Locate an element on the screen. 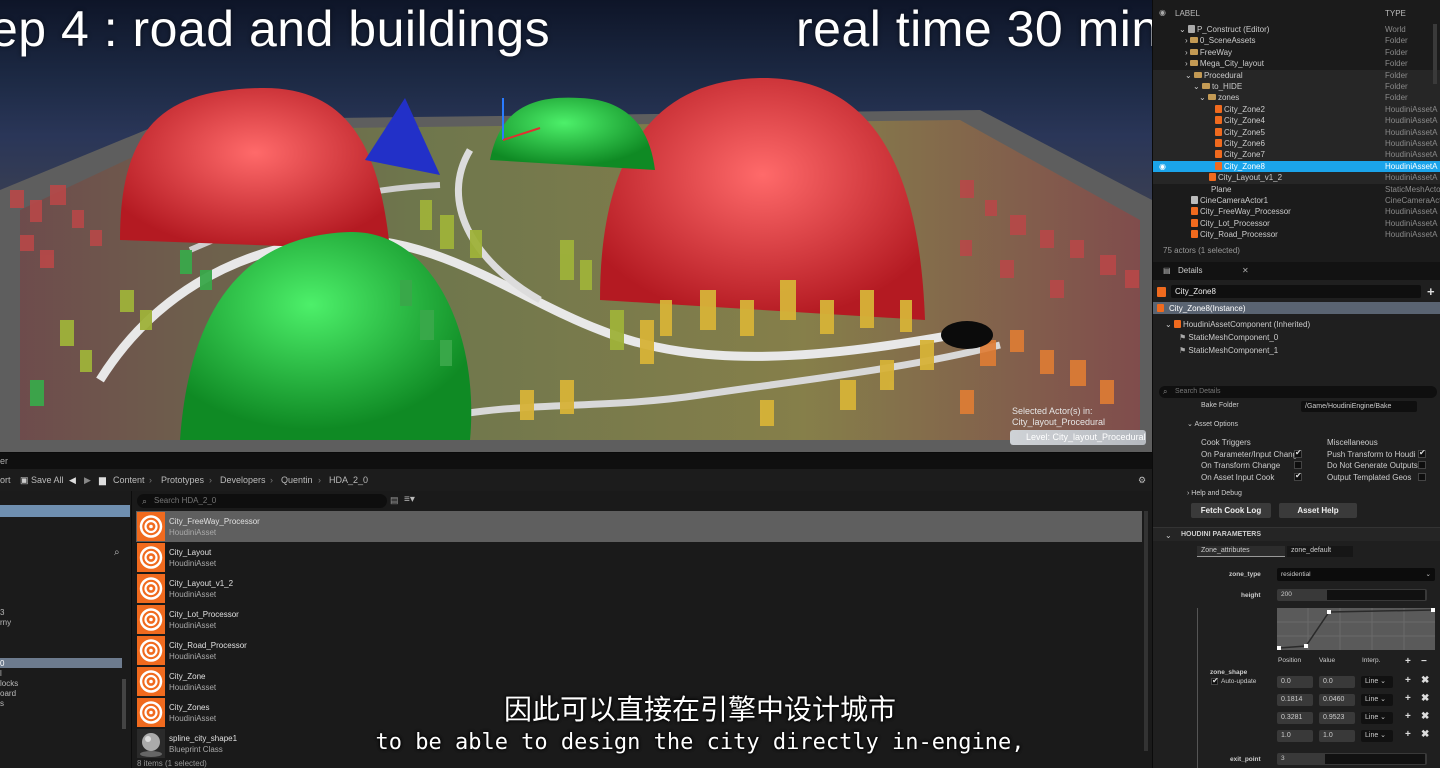 This screenshot has height=768, width=1440. on-transform-checkbox is located at coordinates (1298, 465).